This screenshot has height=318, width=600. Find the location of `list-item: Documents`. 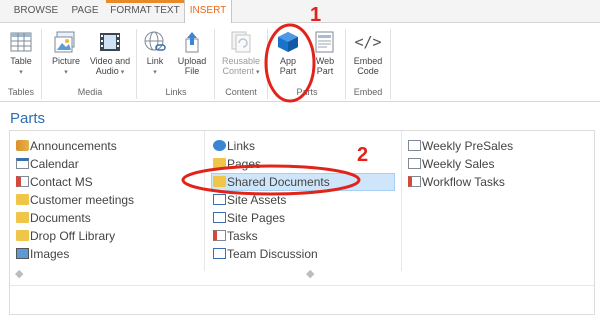

list-item: Documents is located at coordinates (75, 218).